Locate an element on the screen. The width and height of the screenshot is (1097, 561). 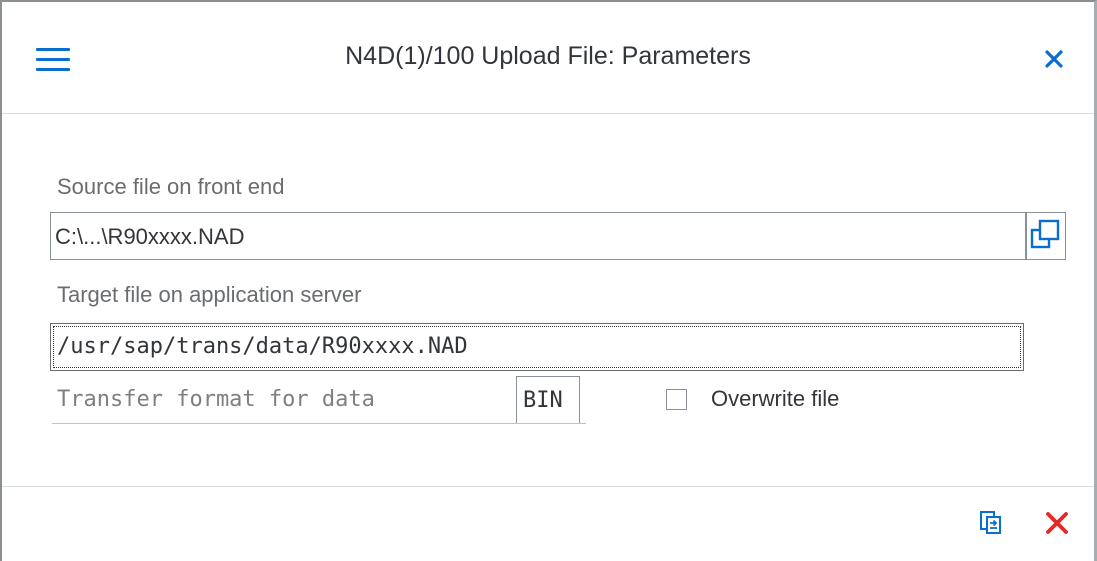
footer-divider is located at coordinates (548, 486).